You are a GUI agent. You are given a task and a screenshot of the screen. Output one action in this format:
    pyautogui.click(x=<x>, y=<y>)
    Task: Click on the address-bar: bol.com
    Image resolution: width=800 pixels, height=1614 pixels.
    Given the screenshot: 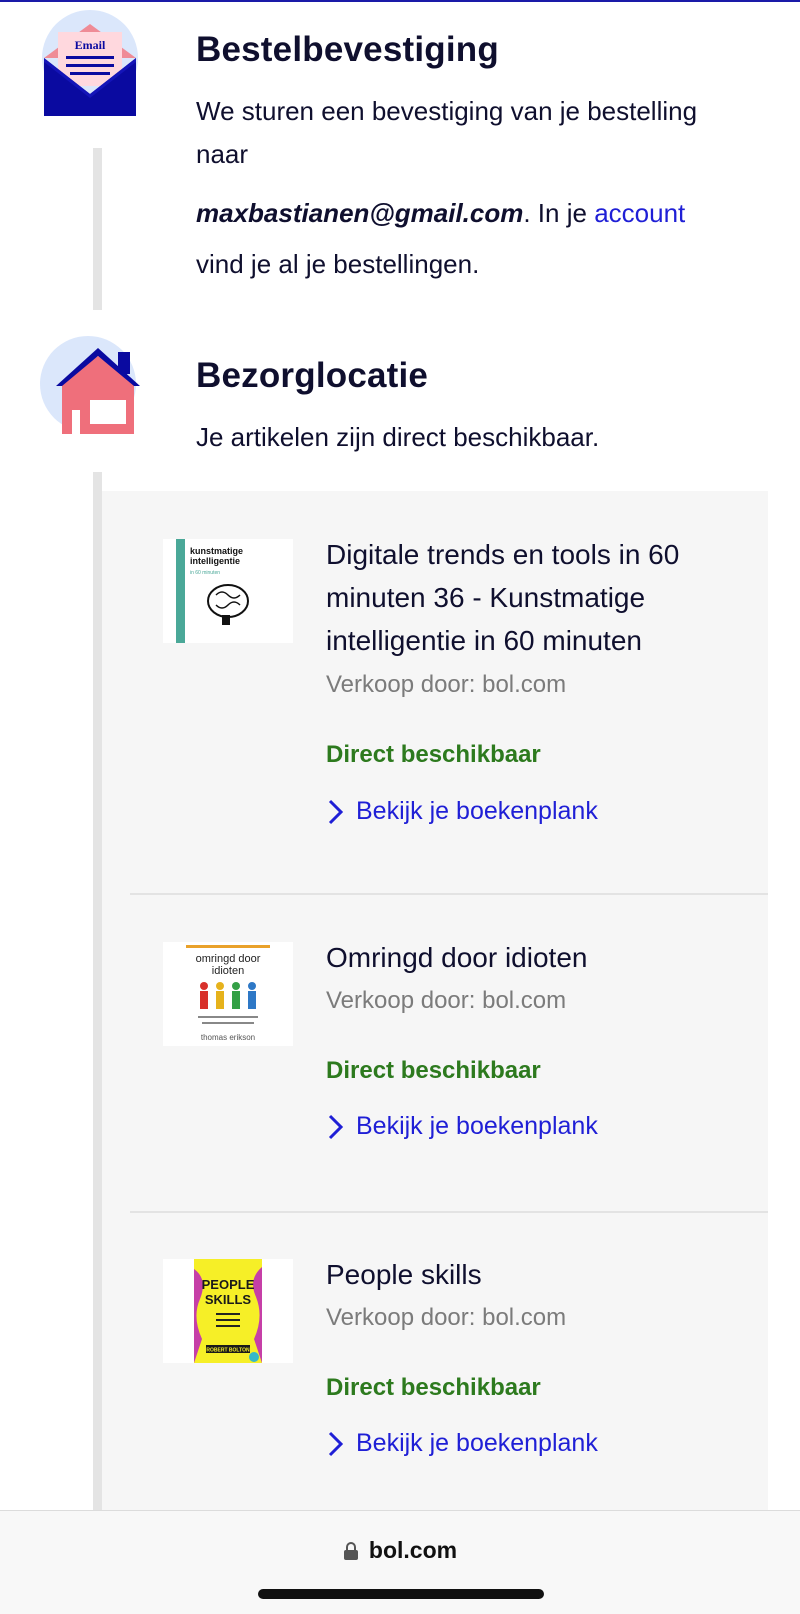 What is the action you would take?
    pyautogui.click(x=400, y=1550)
    